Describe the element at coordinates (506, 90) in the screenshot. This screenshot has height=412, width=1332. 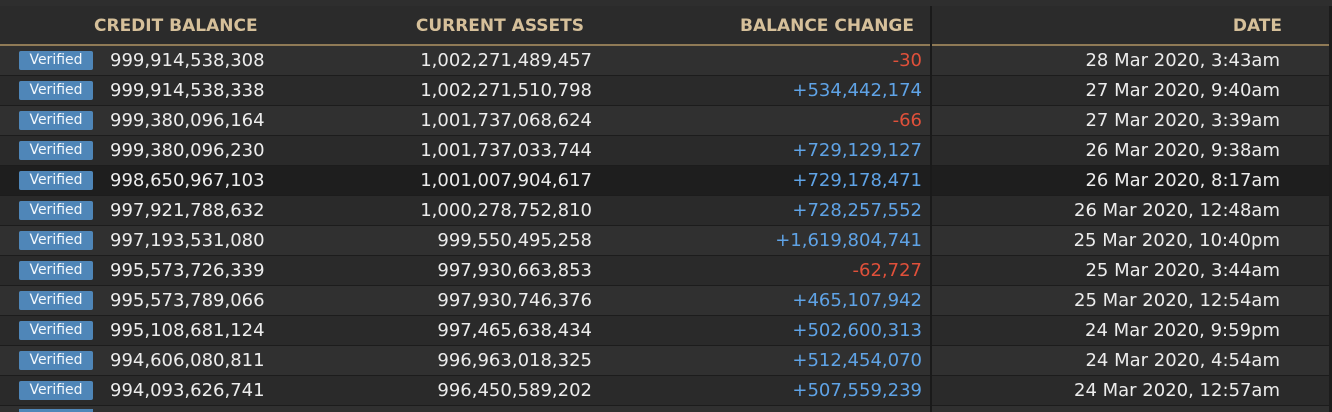
I see `current-assets-cell: 1,002,271,510,798` at that location.